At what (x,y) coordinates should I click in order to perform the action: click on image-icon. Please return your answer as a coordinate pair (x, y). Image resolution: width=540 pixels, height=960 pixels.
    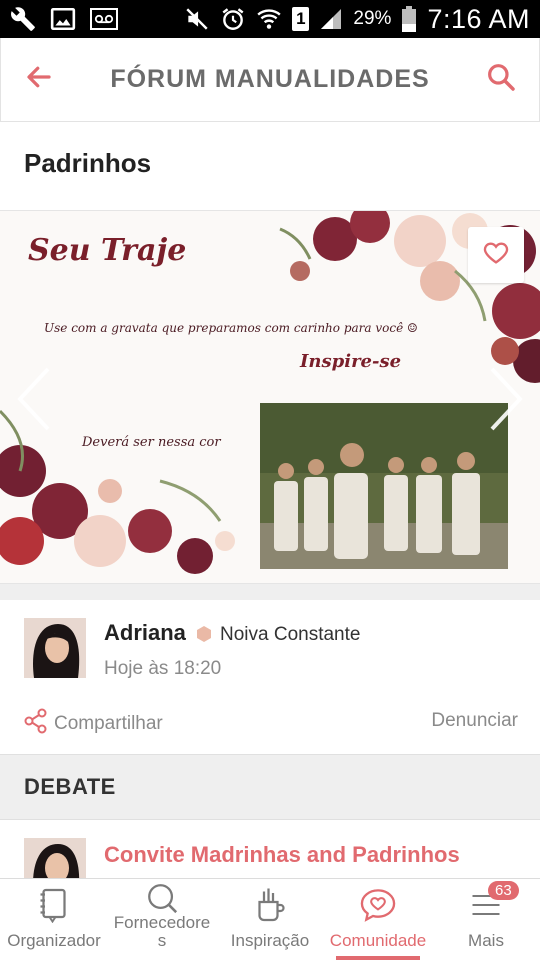
    Looking at the image, I should click on (63, 19).